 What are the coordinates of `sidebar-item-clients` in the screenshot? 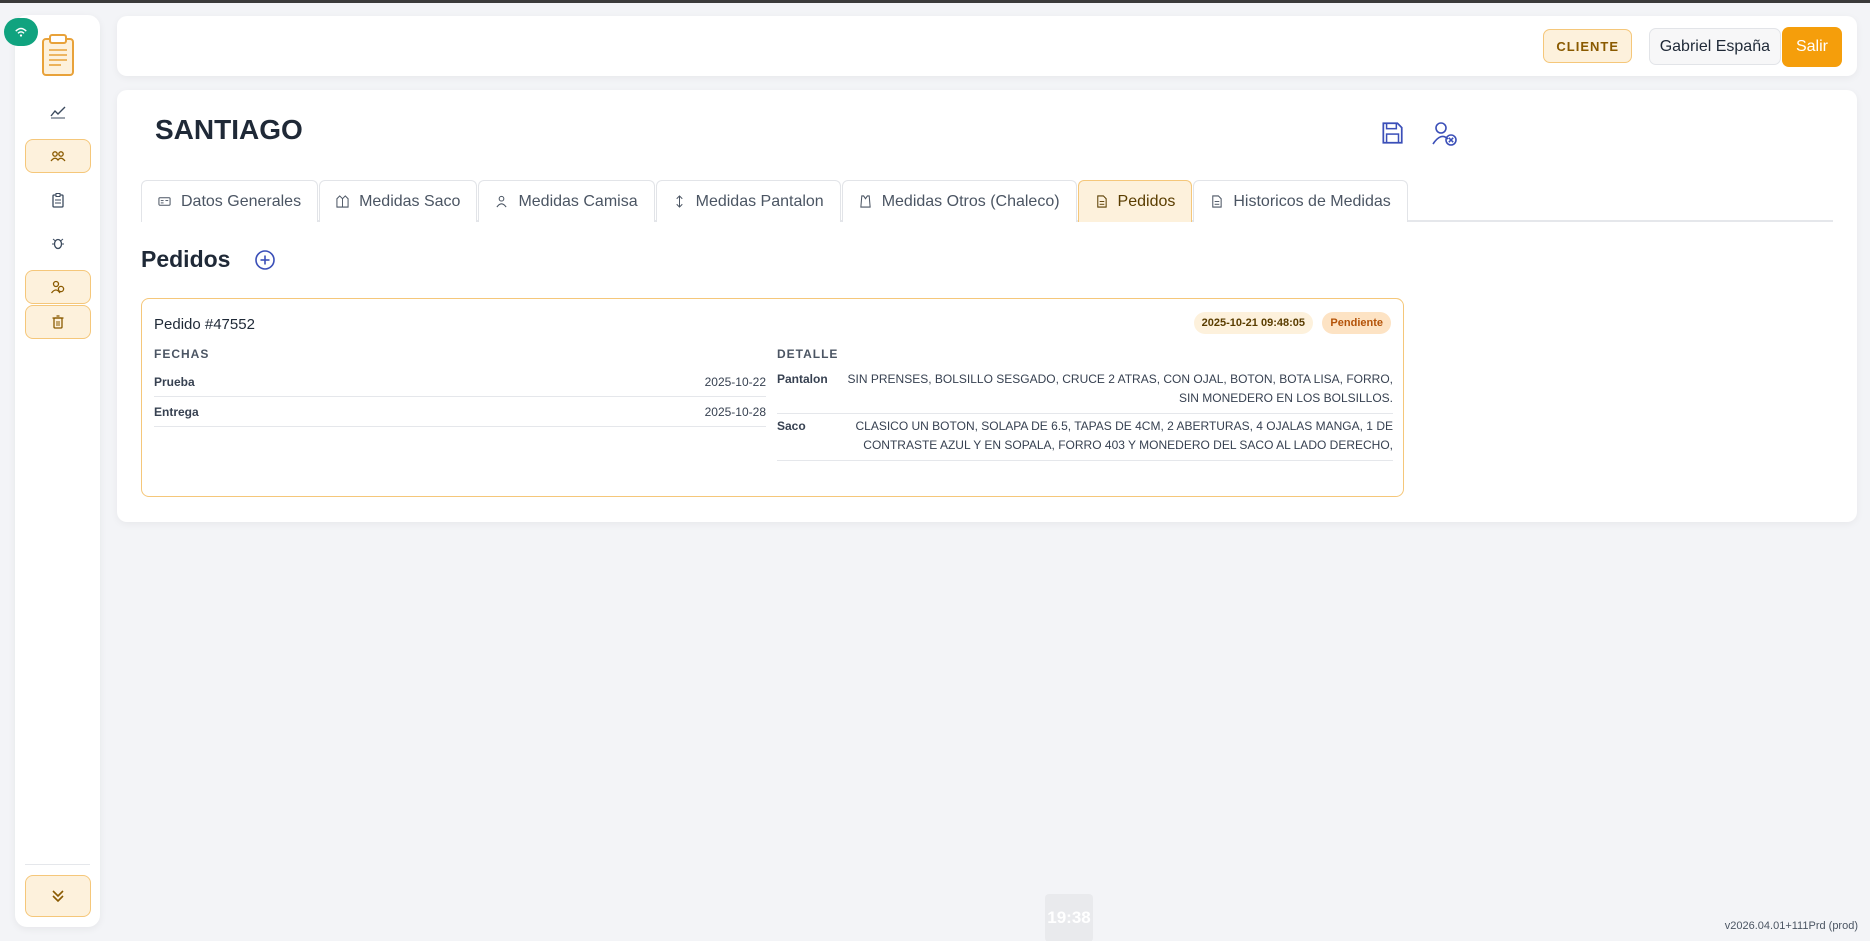 It's located at (58, 156).